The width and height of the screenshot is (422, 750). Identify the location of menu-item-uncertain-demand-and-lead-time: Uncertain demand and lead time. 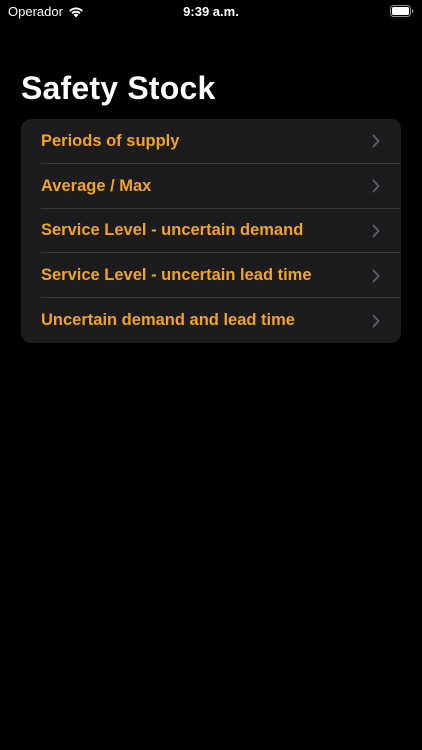
(211, 320).